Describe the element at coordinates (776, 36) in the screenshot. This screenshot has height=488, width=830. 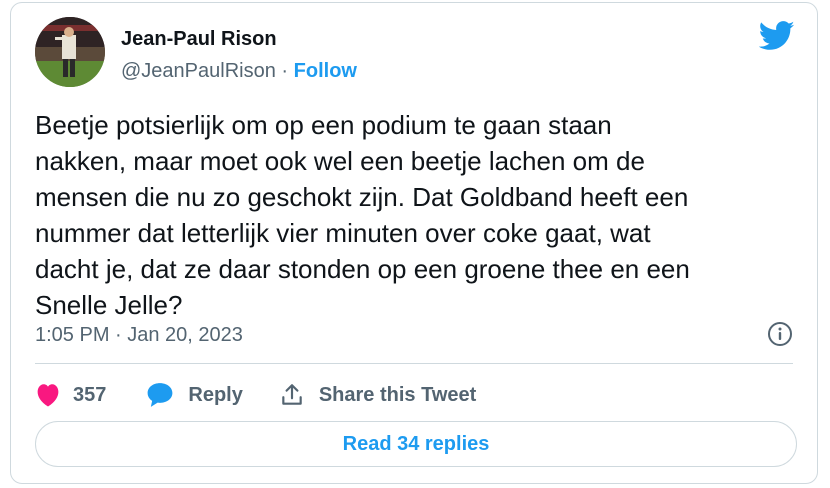
I see `twitter-bird-icon` at that location.